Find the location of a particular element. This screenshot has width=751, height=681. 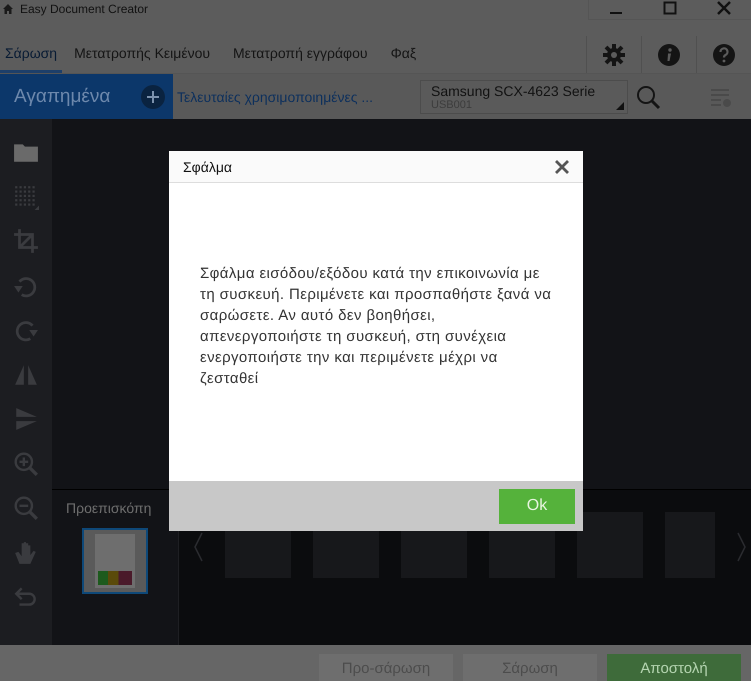

favorites-label: Αγαπημένα is located at coordinates (62, 97).